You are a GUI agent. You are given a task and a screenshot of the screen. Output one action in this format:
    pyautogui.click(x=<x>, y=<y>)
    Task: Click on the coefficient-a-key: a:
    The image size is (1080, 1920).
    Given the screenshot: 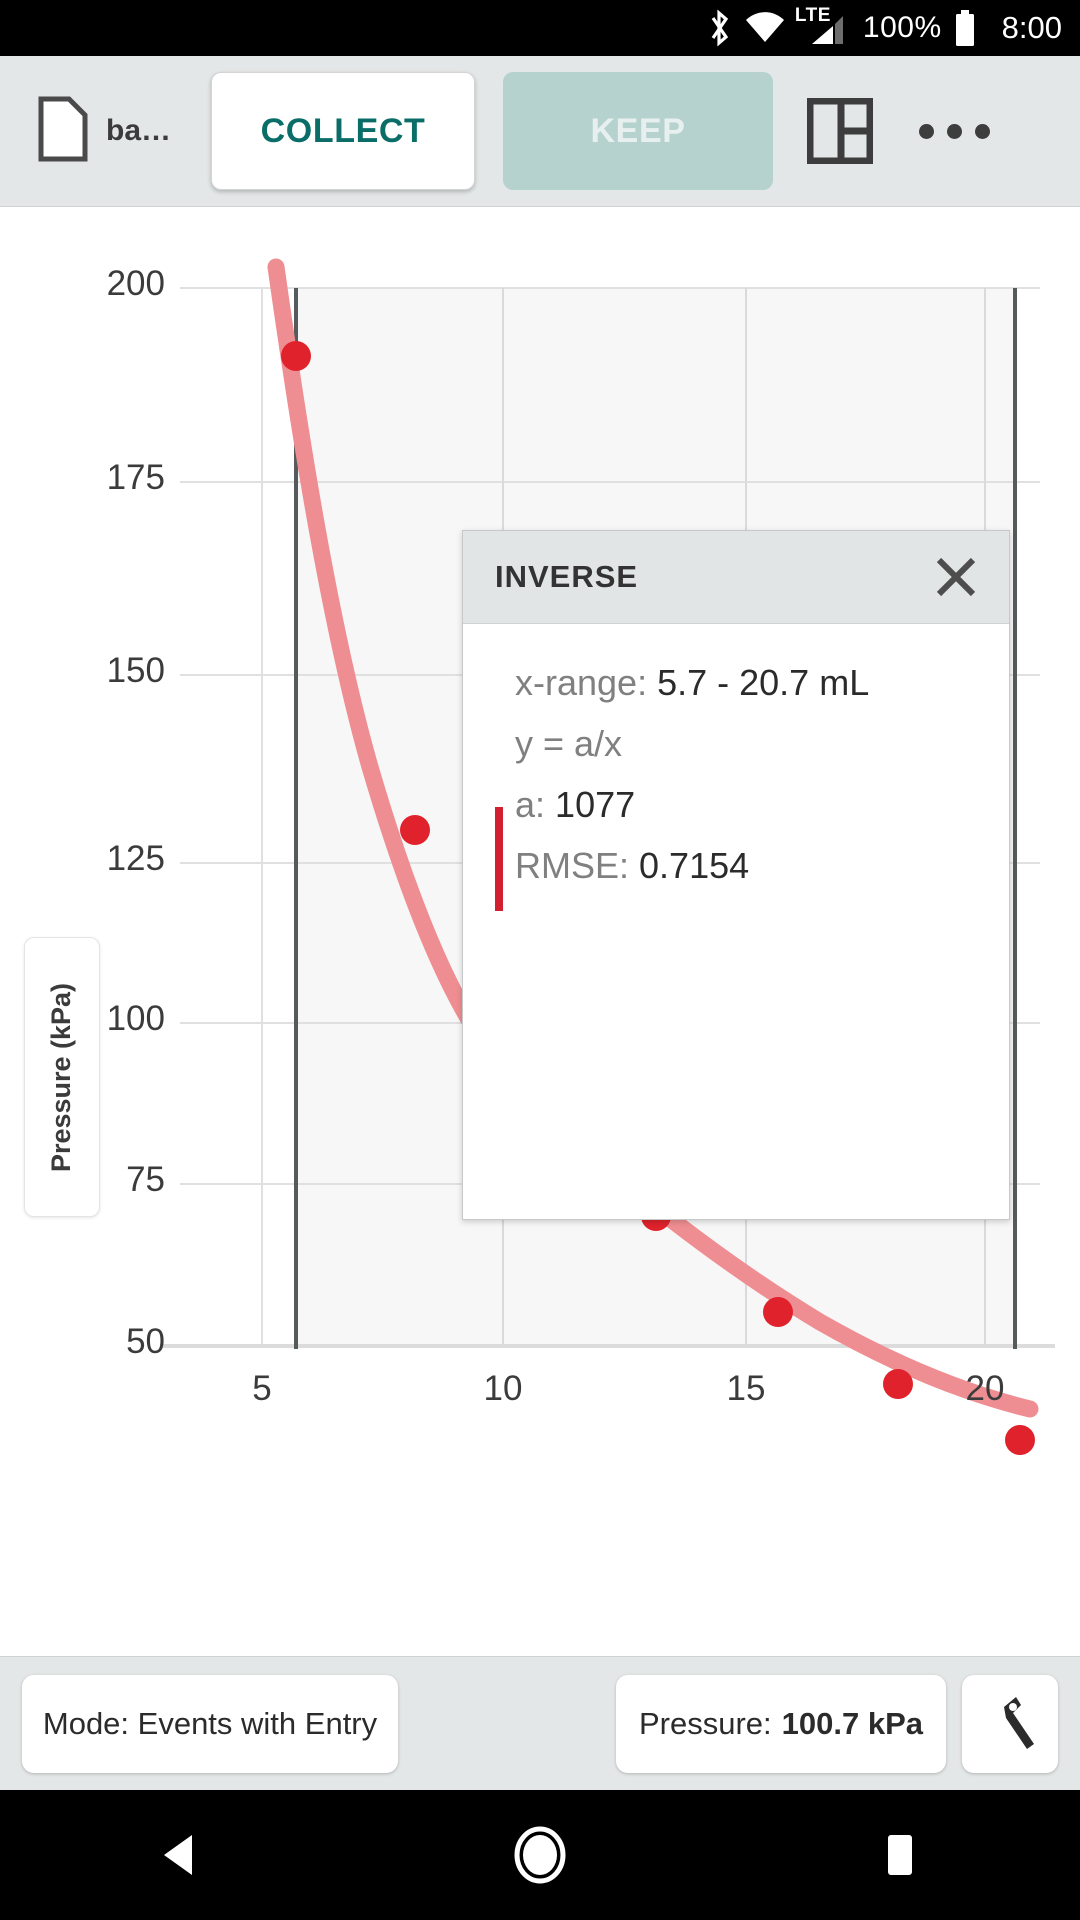 What is the action you would take?
    pyautogui.click(x=530, y=804)
    